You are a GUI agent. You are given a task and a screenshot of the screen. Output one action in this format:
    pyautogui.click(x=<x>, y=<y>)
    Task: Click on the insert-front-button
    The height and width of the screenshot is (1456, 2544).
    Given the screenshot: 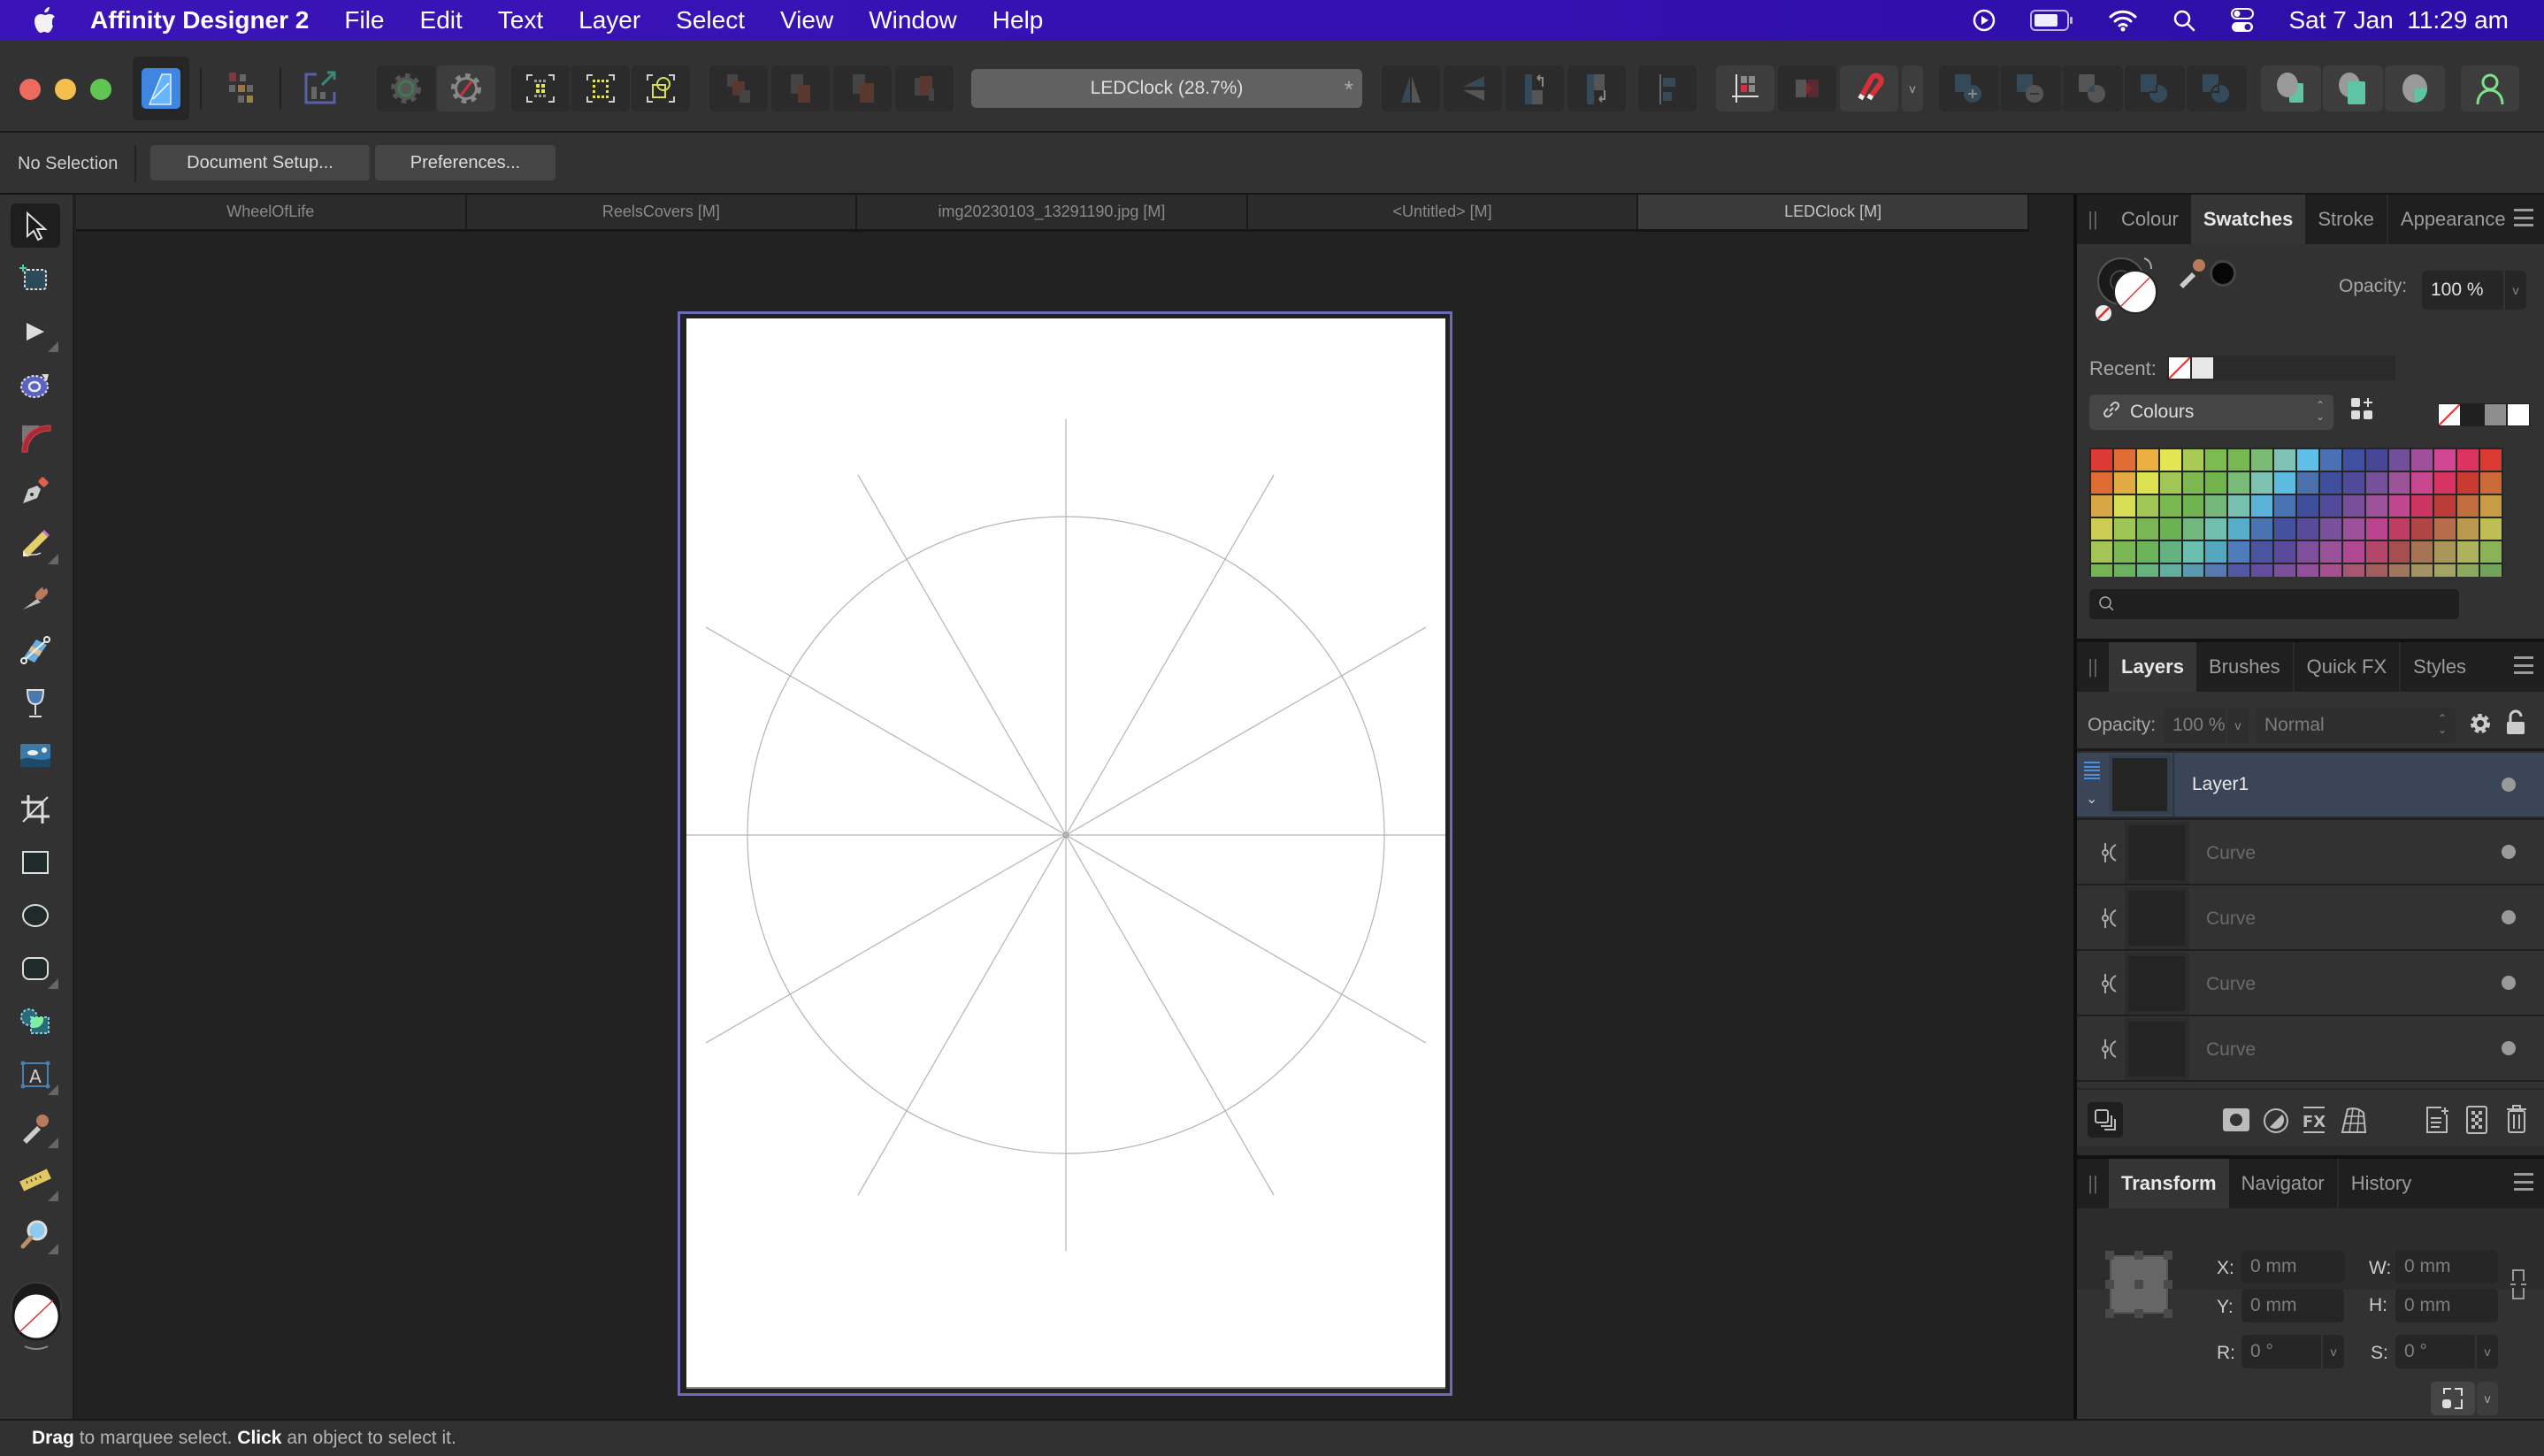 What is the action you would take?
    pyautogui.click(x=2415, y=88)
    